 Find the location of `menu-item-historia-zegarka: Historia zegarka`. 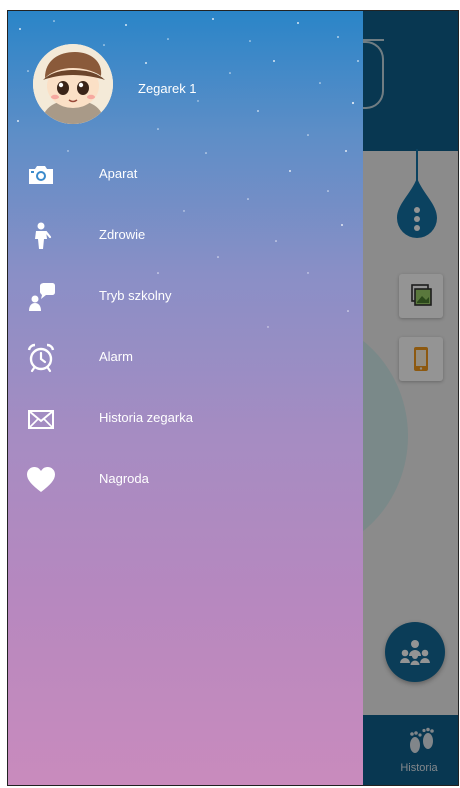

menu-item-historia-zegarka: Historia zegarka is located at coordinates (185, 418).